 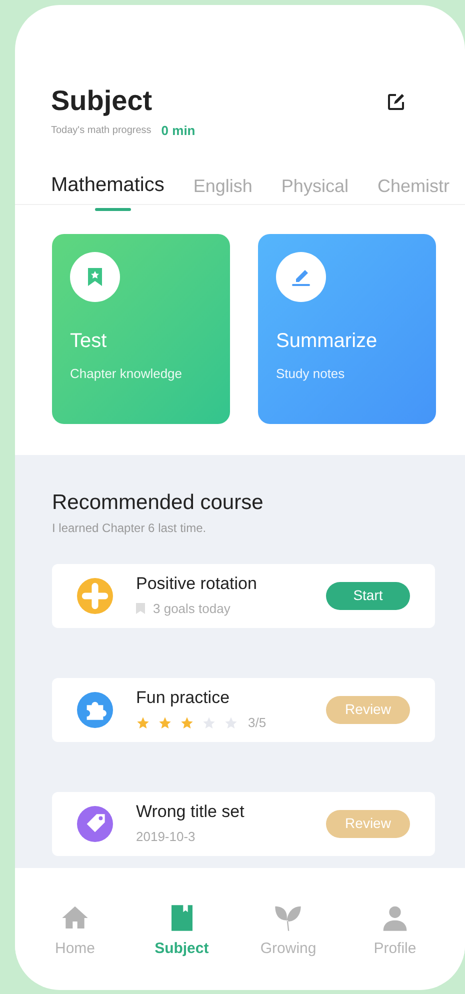 What do you see at coordinates (368, 596) in the screenshot?
I see `course-button: Start` at bounding box center [368, 596].